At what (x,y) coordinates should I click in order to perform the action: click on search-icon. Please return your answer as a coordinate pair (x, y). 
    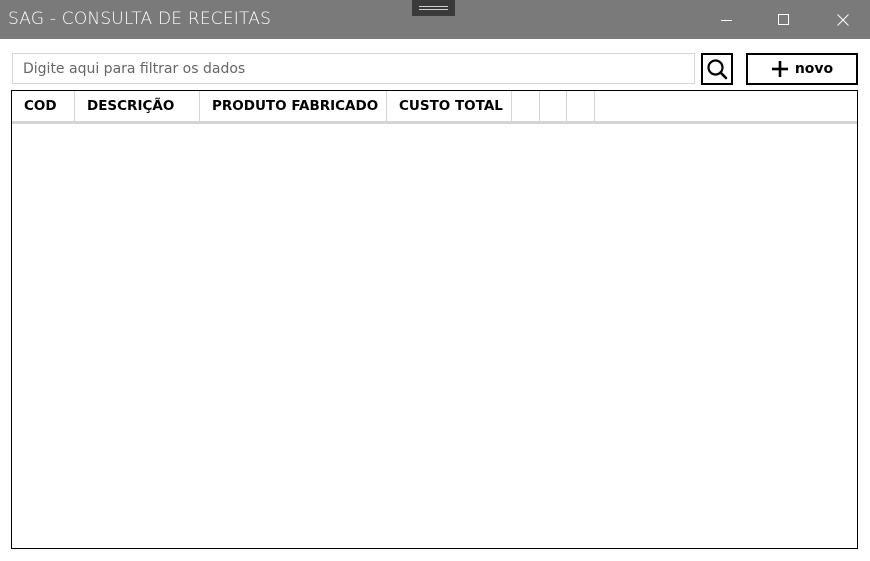
    Looking at the image, I should click on (717, 69).